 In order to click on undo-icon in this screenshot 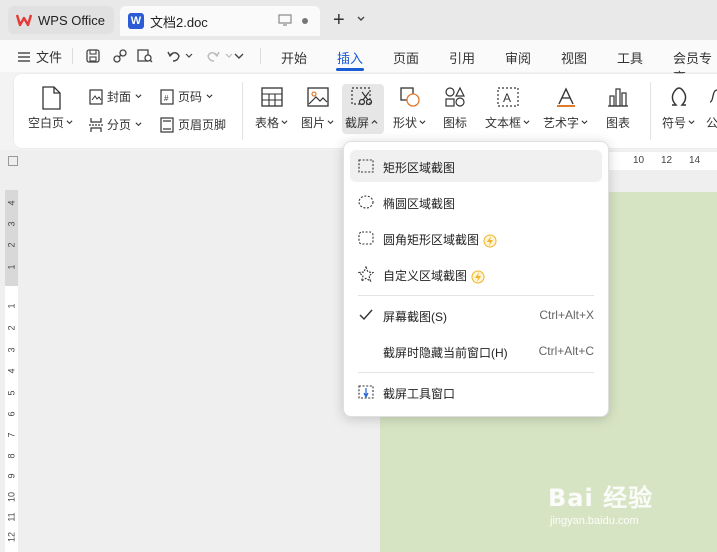, I will do `click(174, 56)`.